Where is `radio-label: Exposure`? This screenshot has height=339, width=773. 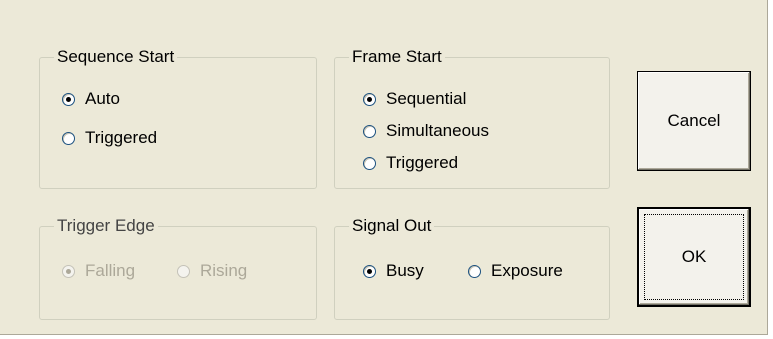 radio-label: Exposure is located at coordinates (527, 270).